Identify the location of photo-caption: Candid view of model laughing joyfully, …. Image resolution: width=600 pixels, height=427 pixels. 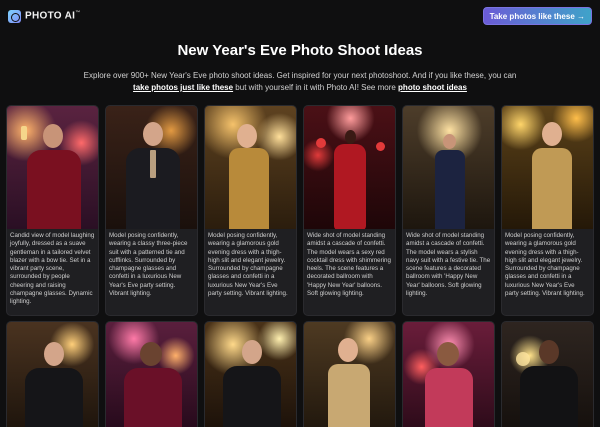
(52, 269).